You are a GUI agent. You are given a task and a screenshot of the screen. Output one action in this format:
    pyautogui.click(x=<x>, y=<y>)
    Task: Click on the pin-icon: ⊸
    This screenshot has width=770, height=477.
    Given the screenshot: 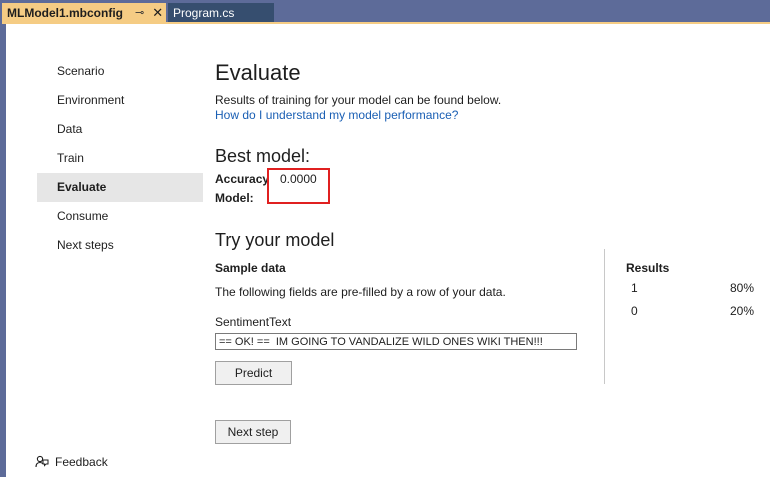 What is the action you would take?
    pyautogui.click(x=139, y=12)
    